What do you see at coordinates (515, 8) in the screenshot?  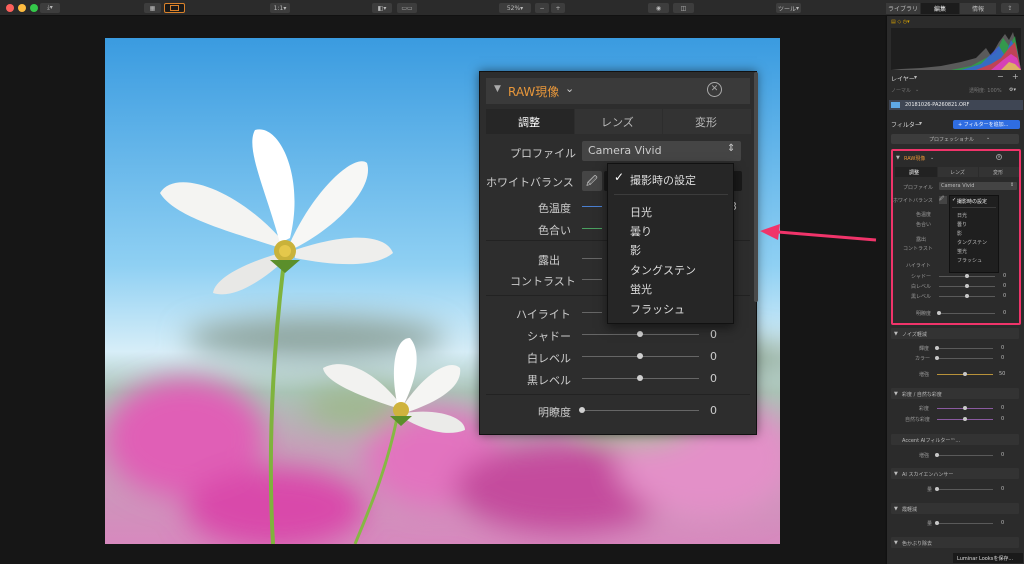 I see `zoom-dropdown: 52% ▾` at bounding box center [515, 8].